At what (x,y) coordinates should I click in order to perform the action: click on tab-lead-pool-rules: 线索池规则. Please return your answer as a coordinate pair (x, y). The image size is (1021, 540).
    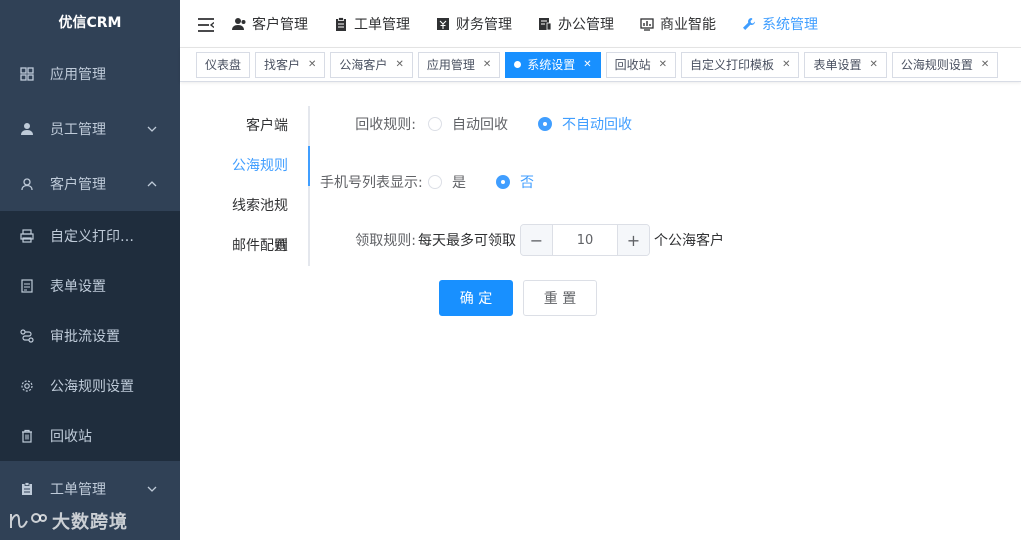
    Looking at the image, I should click on (264, 220).